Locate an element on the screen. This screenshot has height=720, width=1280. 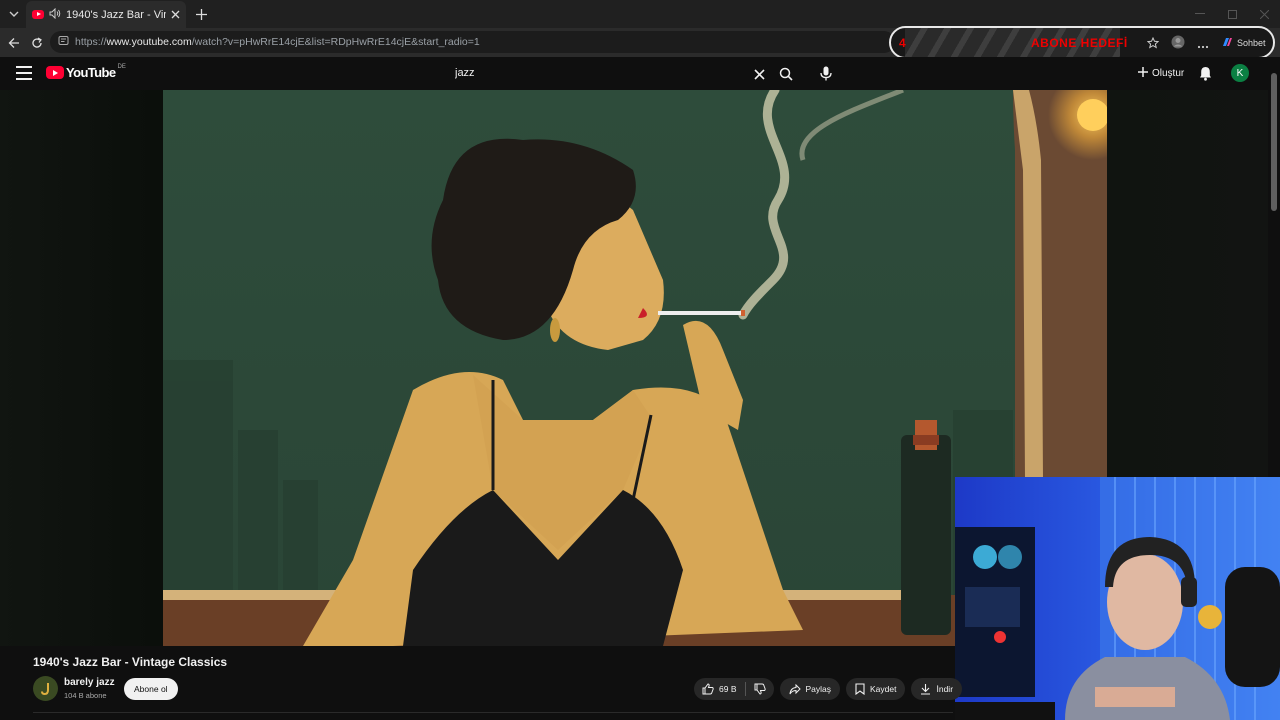
thumbs-down-icon is located at coordinates (760, 689).